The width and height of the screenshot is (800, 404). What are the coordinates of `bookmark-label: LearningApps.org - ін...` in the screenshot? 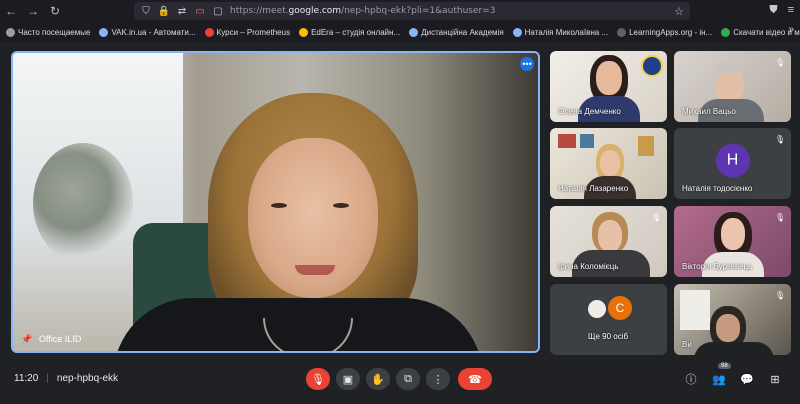 It's located at (671, 32).